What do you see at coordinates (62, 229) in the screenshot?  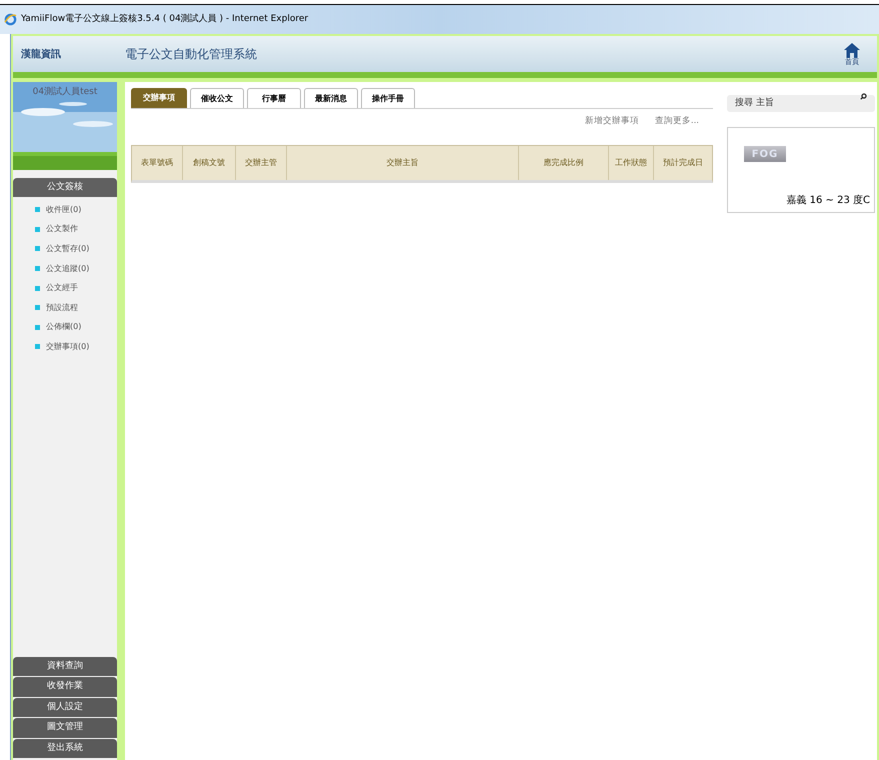 I see `menu-item: 公文製作` at bounding box center [62, 229].